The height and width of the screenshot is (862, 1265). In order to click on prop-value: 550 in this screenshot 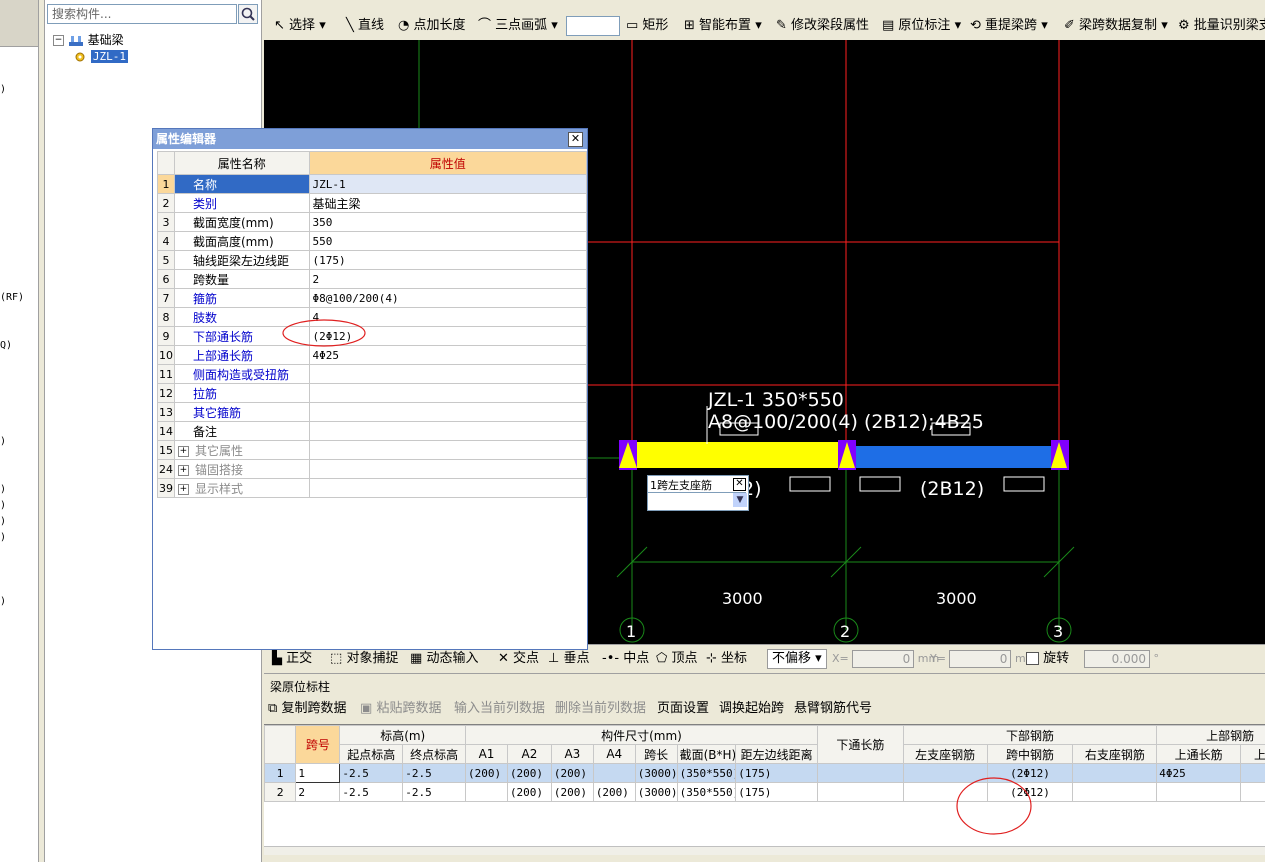, I will do `click(448, 241)`.